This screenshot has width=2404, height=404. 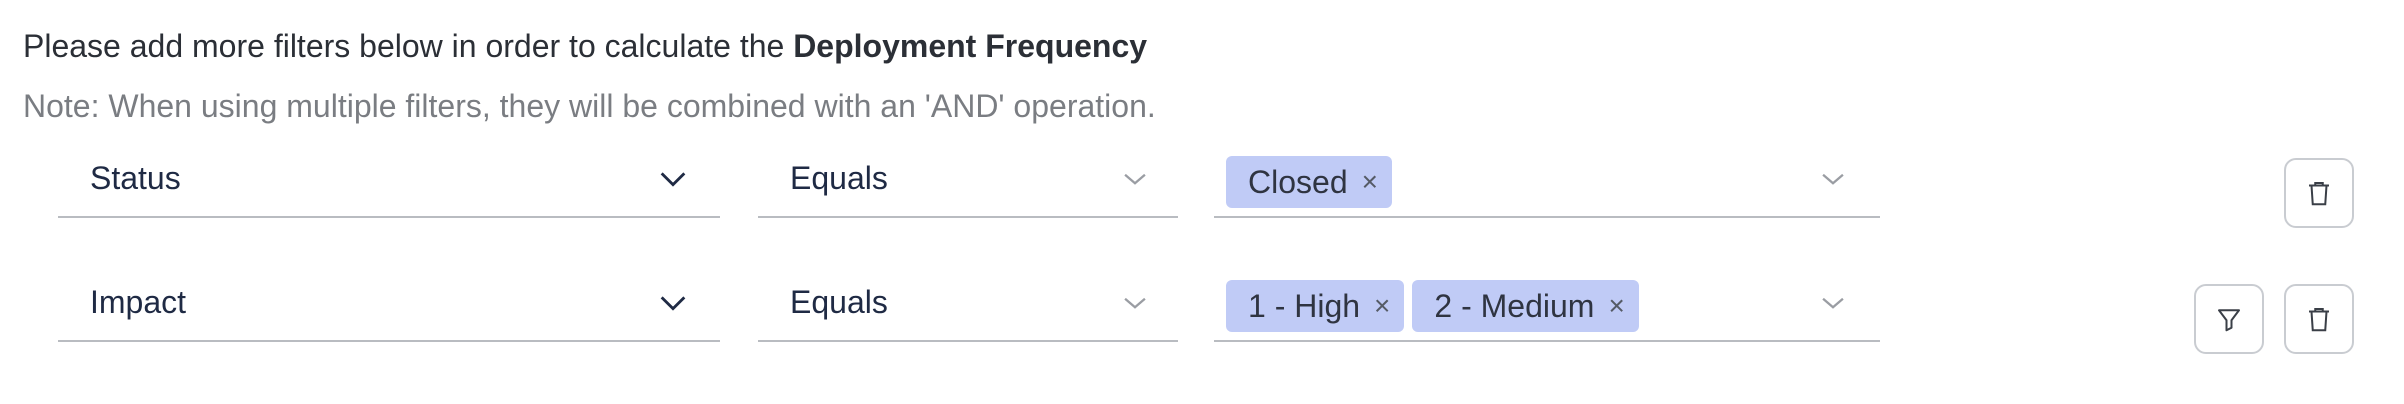 What do you see at coordinates (138, 302) in the screenshot?
I see `field-select-value: Impact` at bounding box center [138, 302].